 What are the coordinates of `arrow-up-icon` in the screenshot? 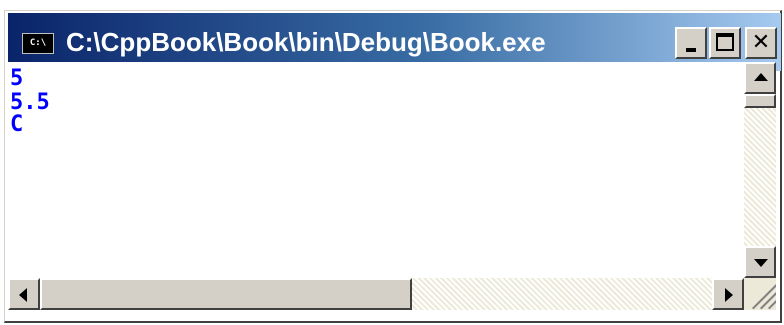 It's located at (761, 77).